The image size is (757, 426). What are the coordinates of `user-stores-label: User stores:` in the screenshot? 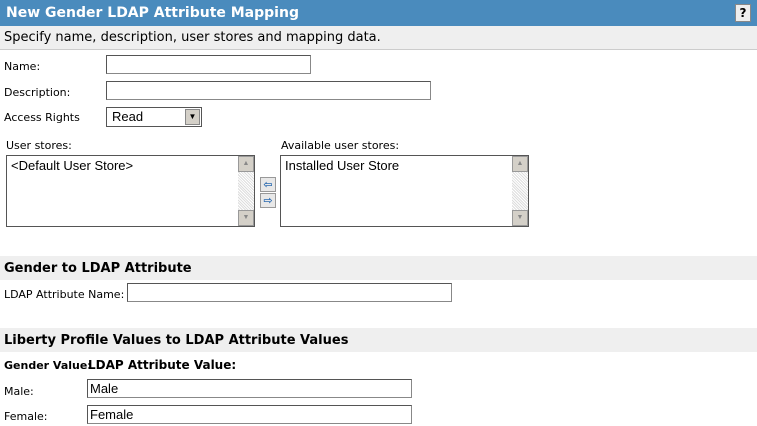 It's located at (39, 145).